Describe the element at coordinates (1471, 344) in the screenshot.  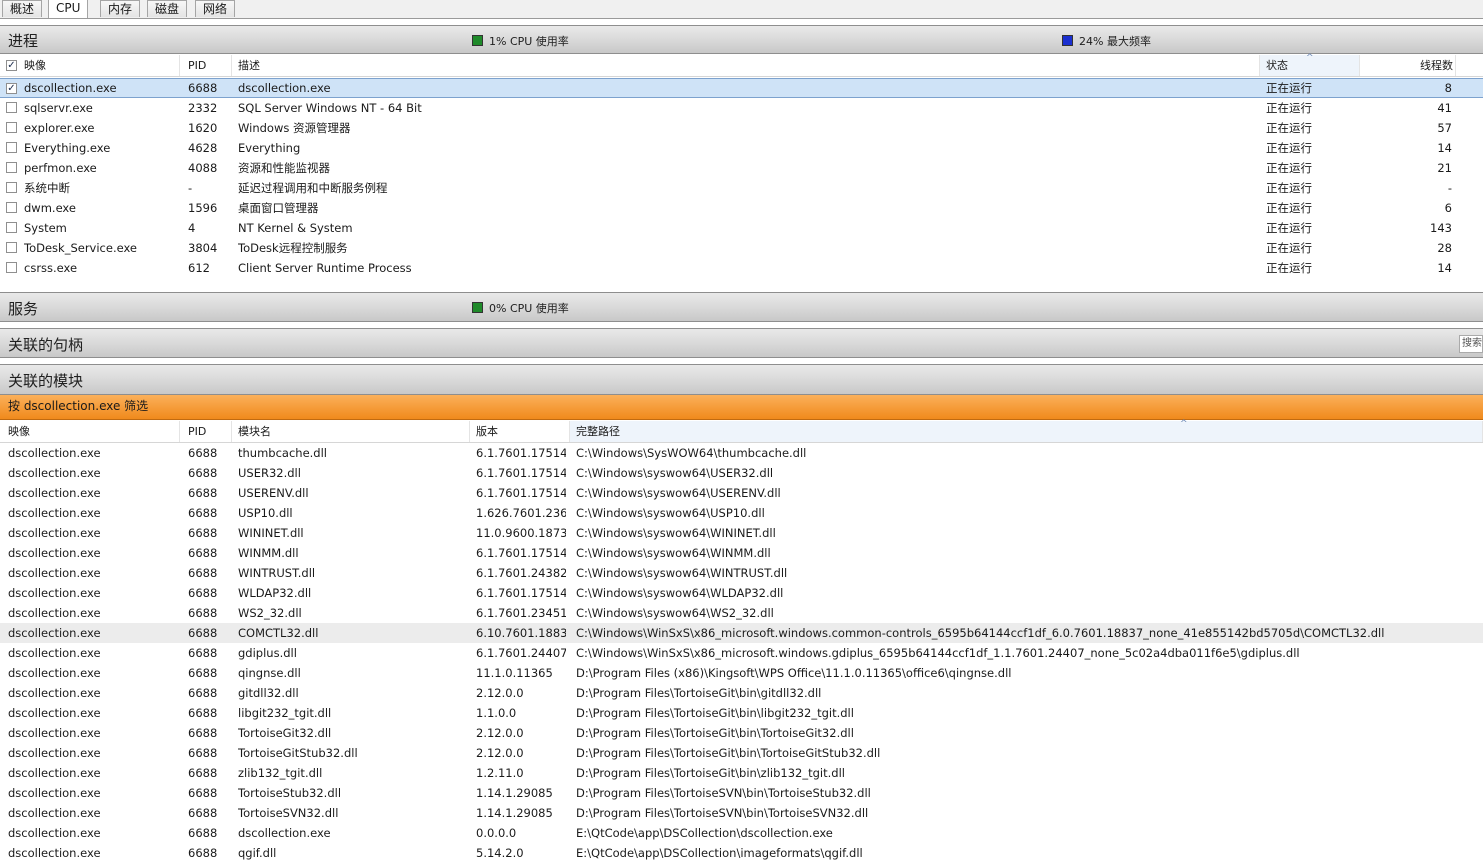
I see `handles-search-input: 搜索` at that location.